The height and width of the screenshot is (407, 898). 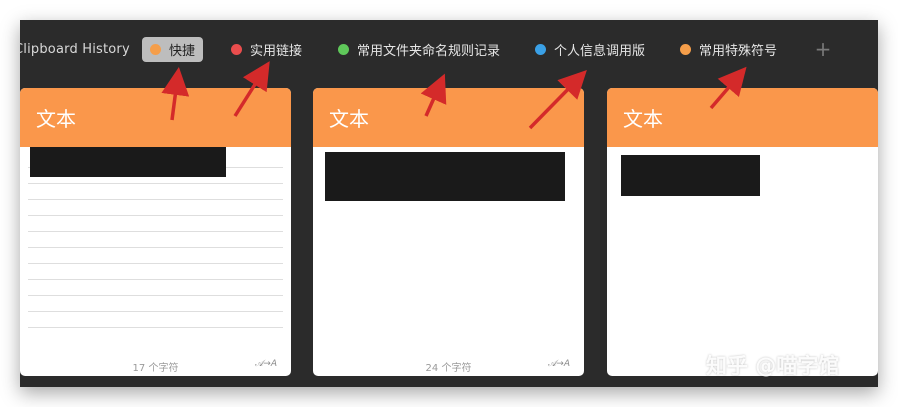 I want to click on tab-label: 常用特殊符号, so click(x=738, y=51).